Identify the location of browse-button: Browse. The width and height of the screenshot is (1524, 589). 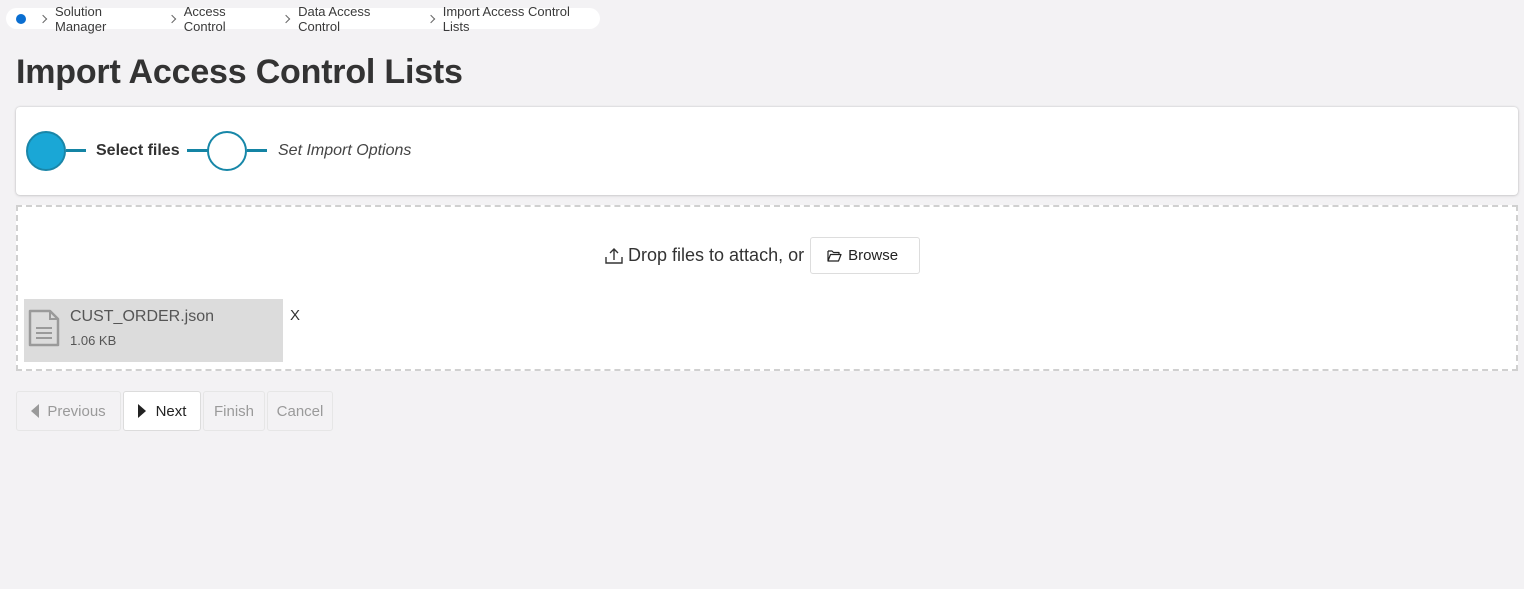
(865, 255).